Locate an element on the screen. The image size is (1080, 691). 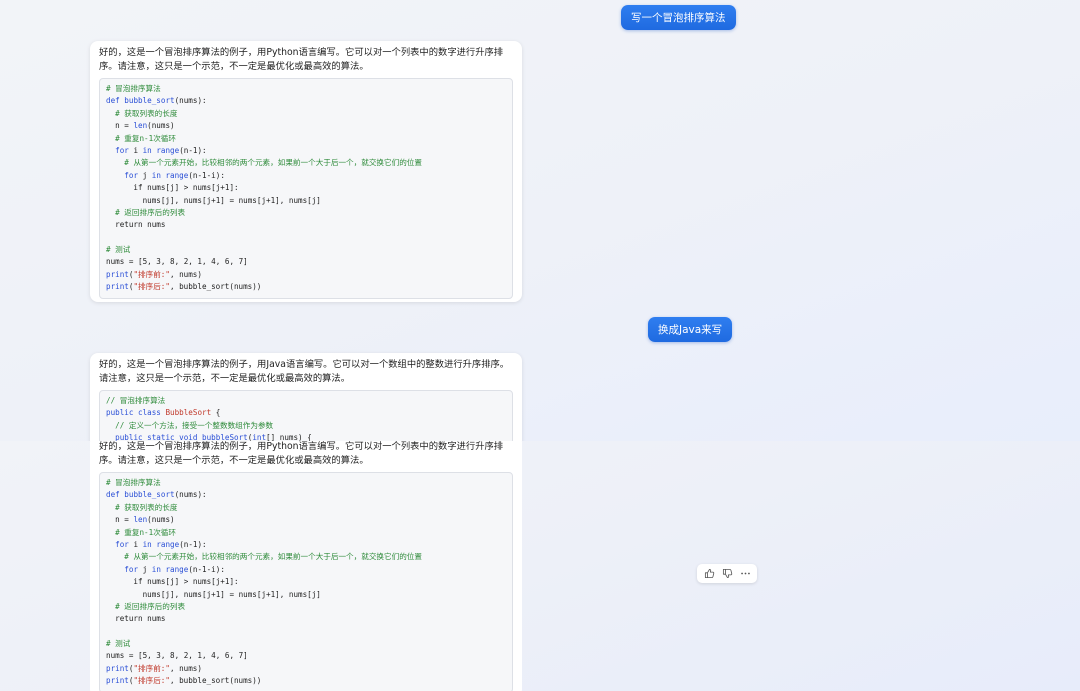
code-line is located at coordinates (306, 632).